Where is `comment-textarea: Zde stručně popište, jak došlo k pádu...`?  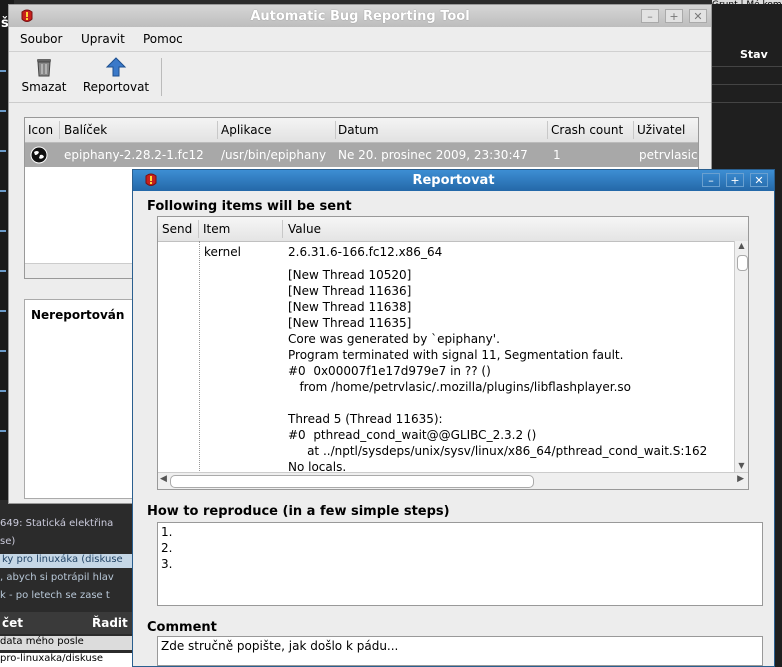 comment-textarea: Zde stručně popište, jak došlo k pádu... is located at coordinates (460, 651).